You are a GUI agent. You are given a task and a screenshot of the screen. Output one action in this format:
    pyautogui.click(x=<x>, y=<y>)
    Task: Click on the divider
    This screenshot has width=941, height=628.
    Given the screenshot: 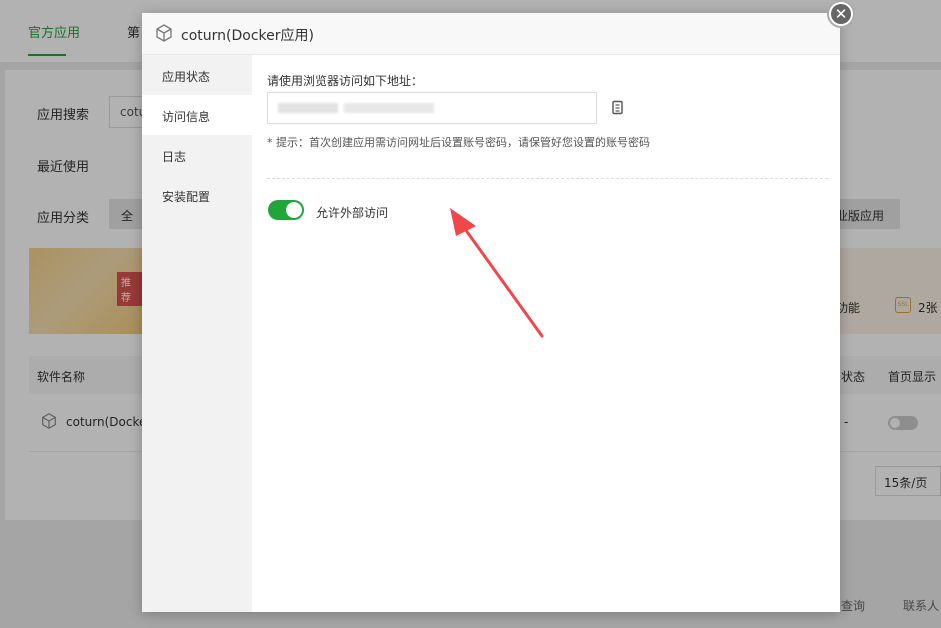 What is the action you would take?
    pyautogui.click(x=547, y=178)
    